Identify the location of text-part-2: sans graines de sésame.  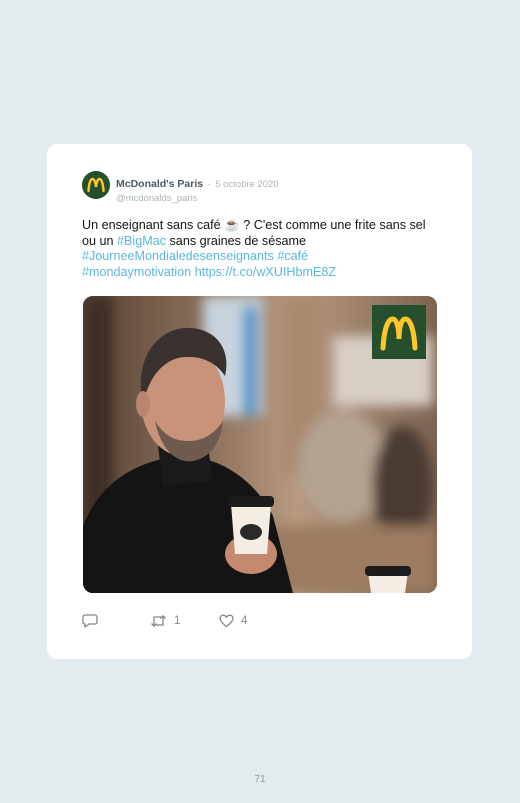
(236, 240).